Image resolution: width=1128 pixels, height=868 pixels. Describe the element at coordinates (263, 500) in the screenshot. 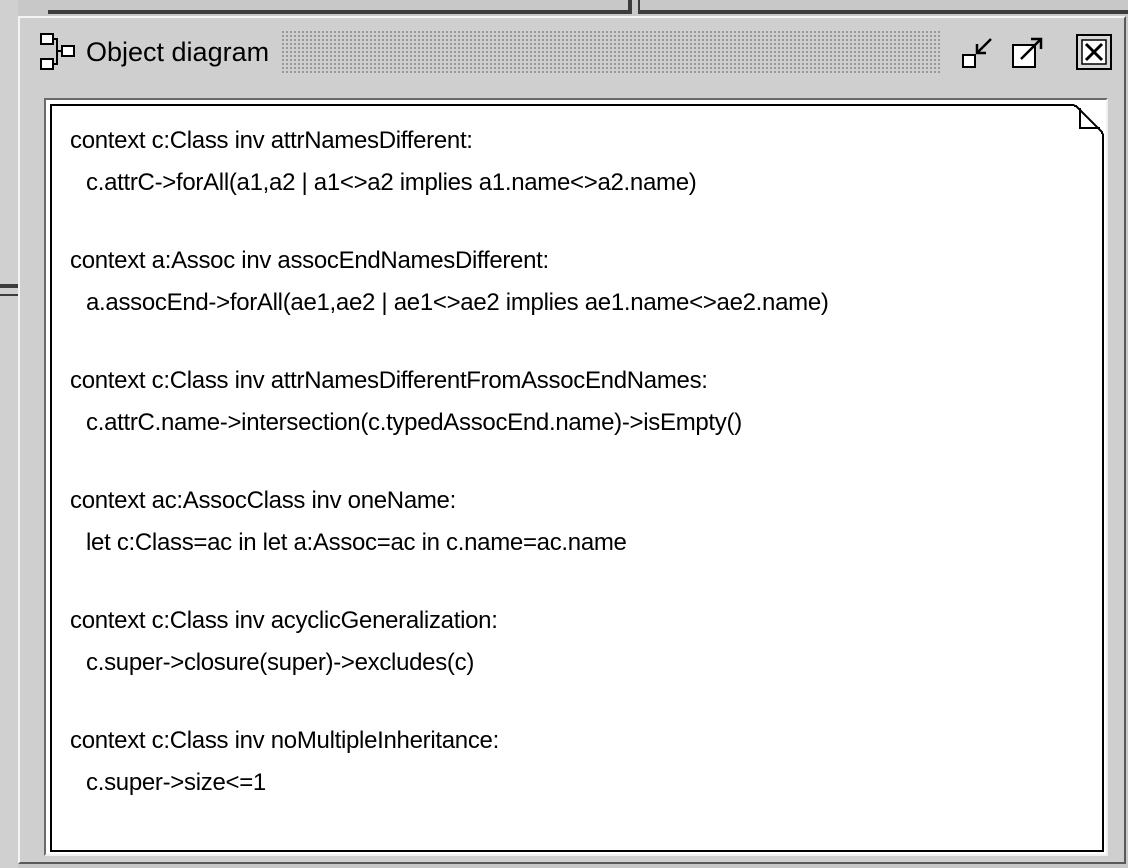

I see `invariant-header: context ac:AssocClass inv oneName:` at that location.